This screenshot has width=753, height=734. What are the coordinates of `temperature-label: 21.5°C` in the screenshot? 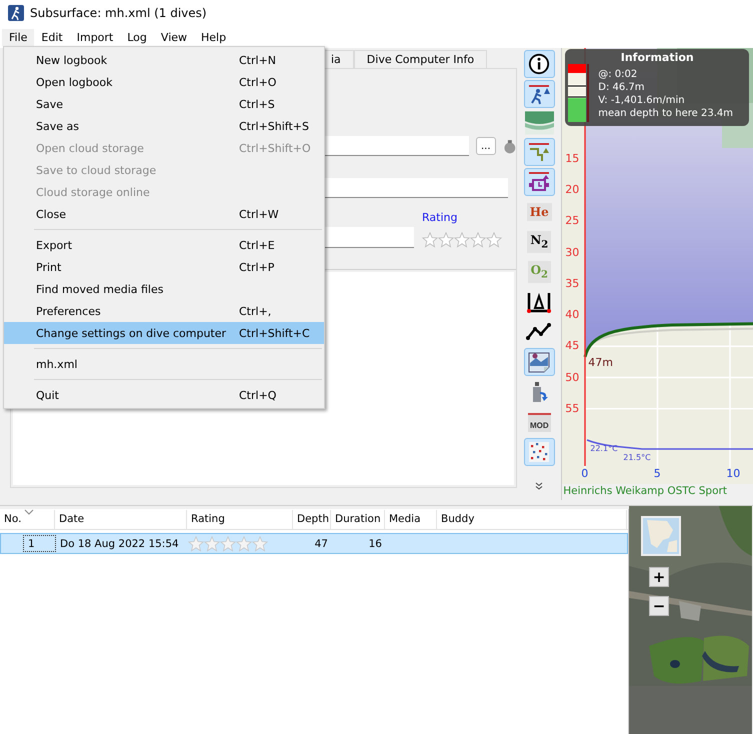 It's located at (637, 457).